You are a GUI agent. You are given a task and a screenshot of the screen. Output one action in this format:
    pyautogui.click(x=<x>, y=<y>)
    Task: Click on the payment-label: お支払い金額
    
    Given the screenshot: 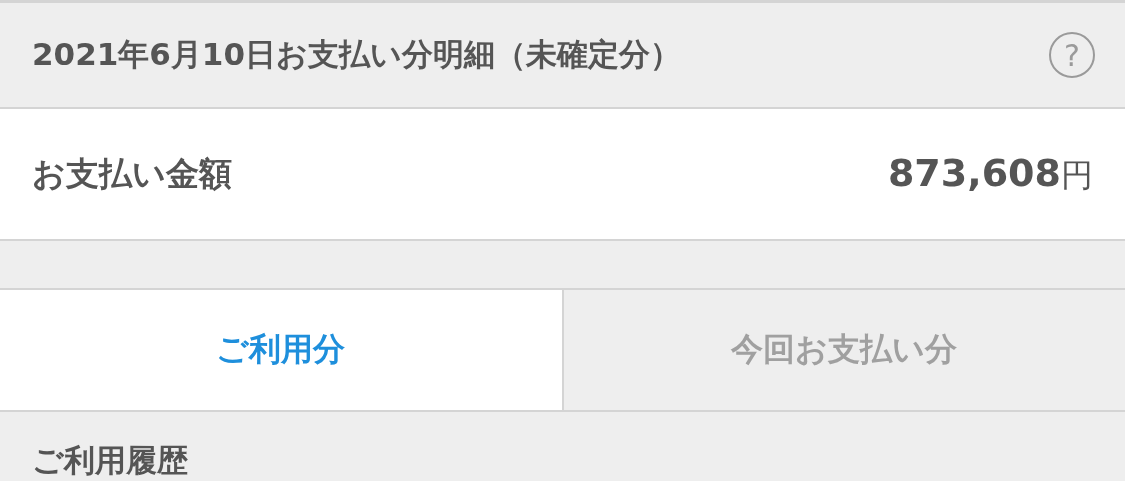 What is the action you would take?
    pyautogui.click(x=132, y=173)
    